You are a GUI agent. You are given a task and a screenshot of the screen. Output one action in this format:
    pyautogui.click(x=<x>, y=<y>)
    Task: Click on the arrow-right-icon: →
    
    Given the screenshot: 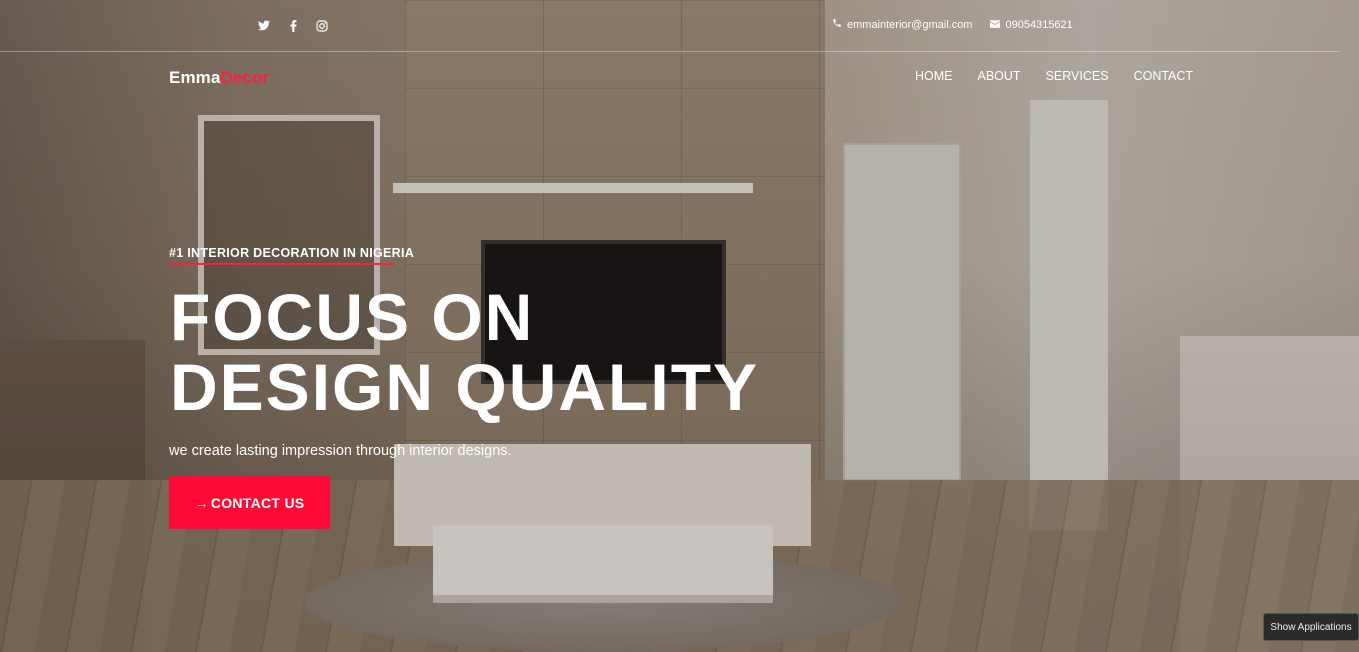 What is the action you would take?
    pyautogui.click(x=201, y=502)
    